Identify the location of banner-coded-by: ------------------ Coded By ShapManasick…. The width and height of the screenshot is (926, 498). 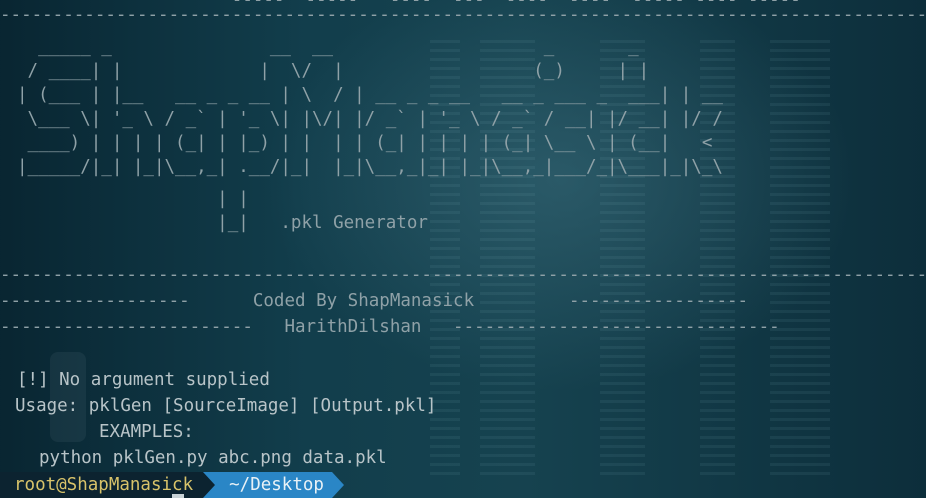
(374, 301).